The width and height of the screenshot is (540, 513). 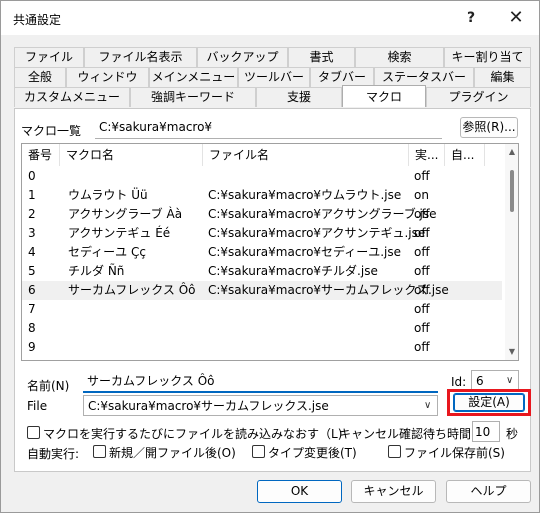 What do you see at coordinates (208, 406) in the screenshot?
I see `file-value: C:¥sakura¥macro¥サーカムフレックス.jse` at bounding box center [208, 406].